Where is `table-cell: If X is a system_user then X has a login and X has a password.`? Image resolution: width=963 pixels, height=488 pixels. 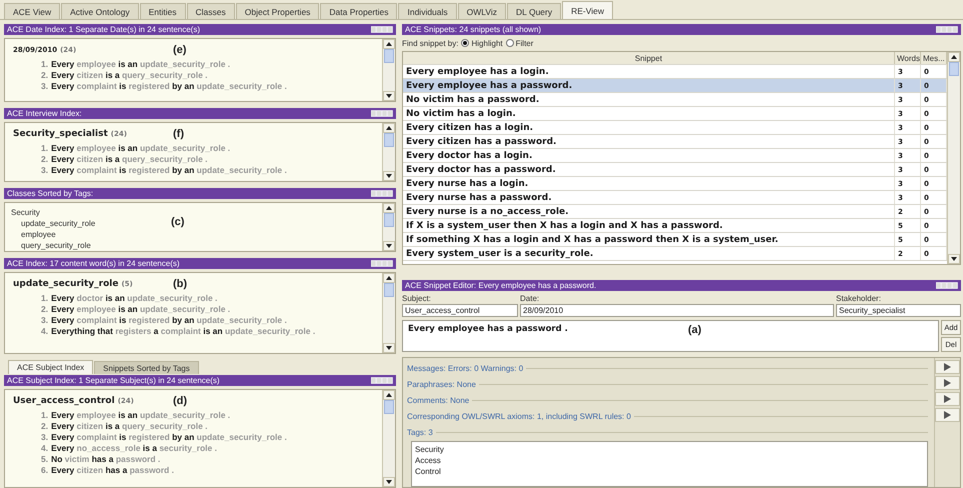 table-cell: If X is a system_user then X has a login and X has a password. is located at coordinates (649, 225).